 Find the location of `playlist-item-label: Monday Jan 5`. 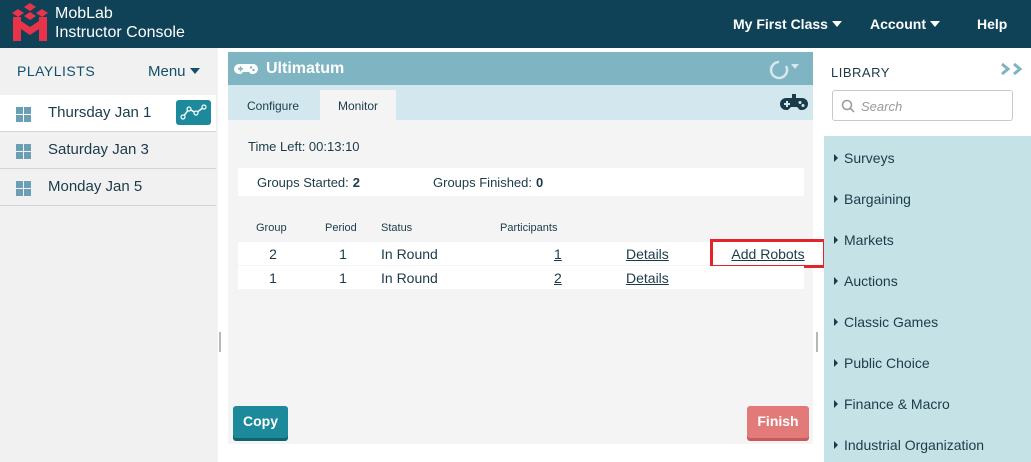

playlist-item-label: Monday Jan 5 is located at coordinates (95, 186).